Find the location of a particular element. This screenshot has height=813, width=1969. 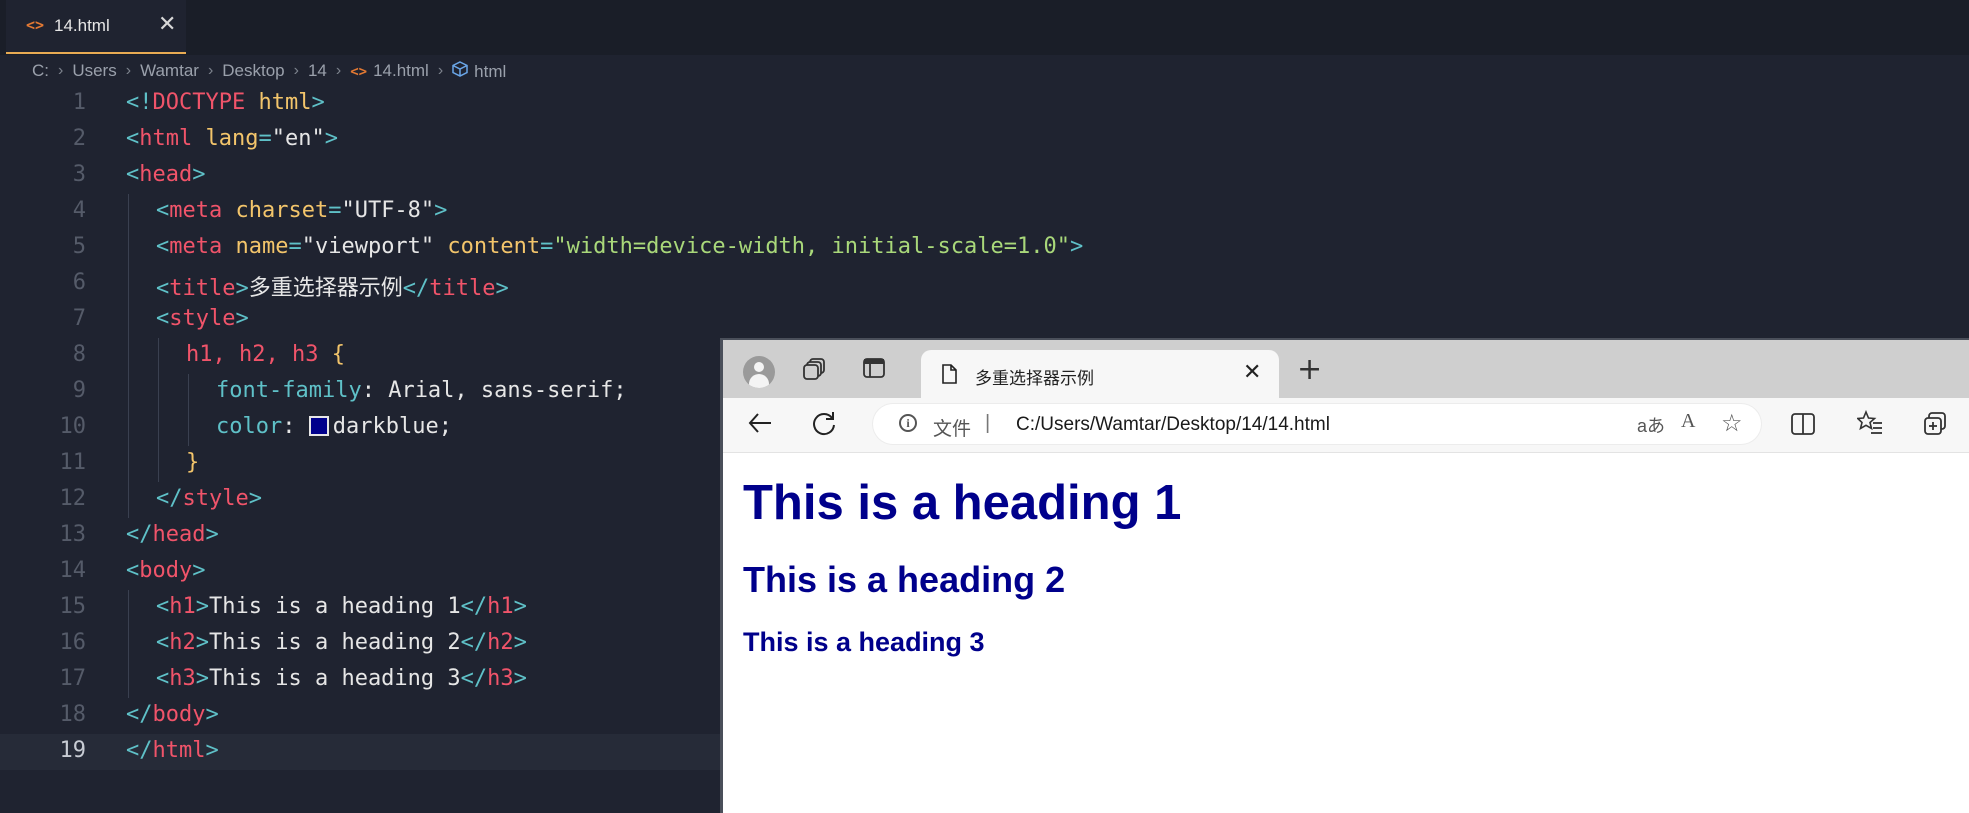

code-token: charset is located at coordinates (282, 210).